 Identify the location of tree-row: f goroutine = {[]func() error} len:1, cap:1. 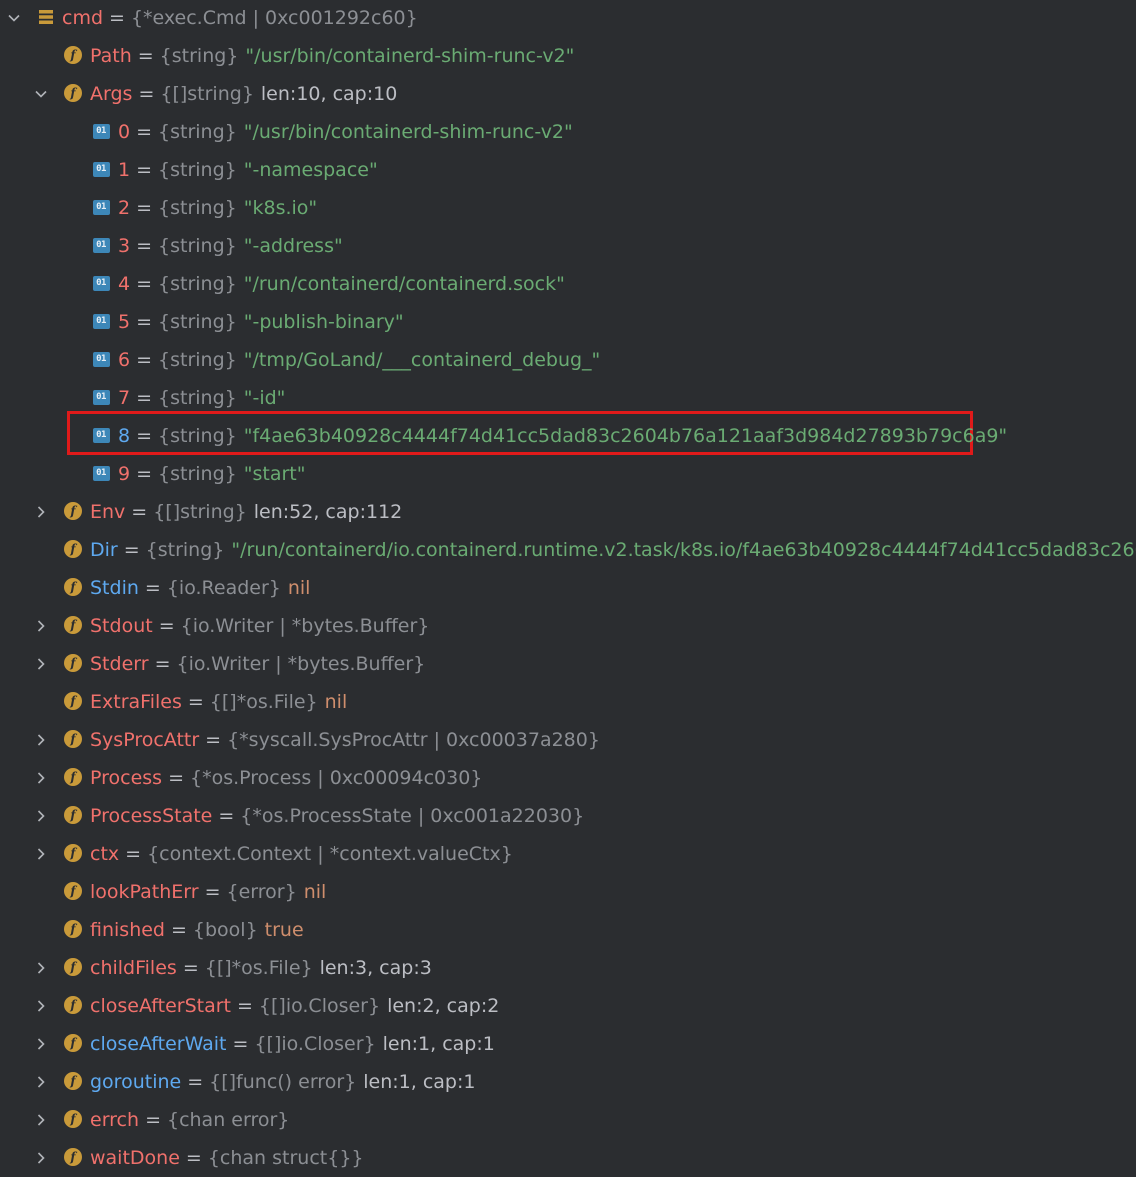
(568, 1082).